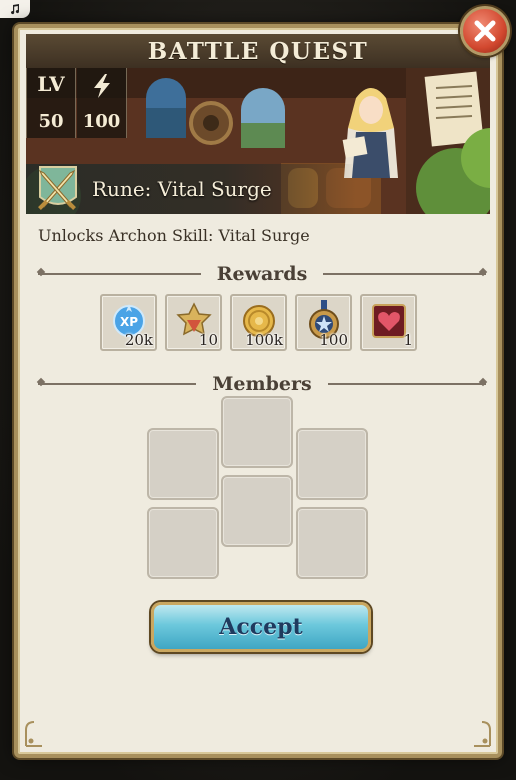  What do you see at coordinates (51, 84) in the screenshot?
I see `level-label: LV` at bounding box center [51, 84].